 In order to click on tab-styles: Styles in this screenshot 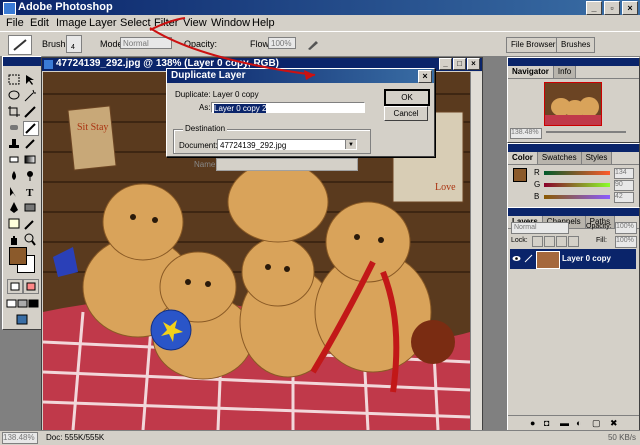, I will do `click(597, 158)`.